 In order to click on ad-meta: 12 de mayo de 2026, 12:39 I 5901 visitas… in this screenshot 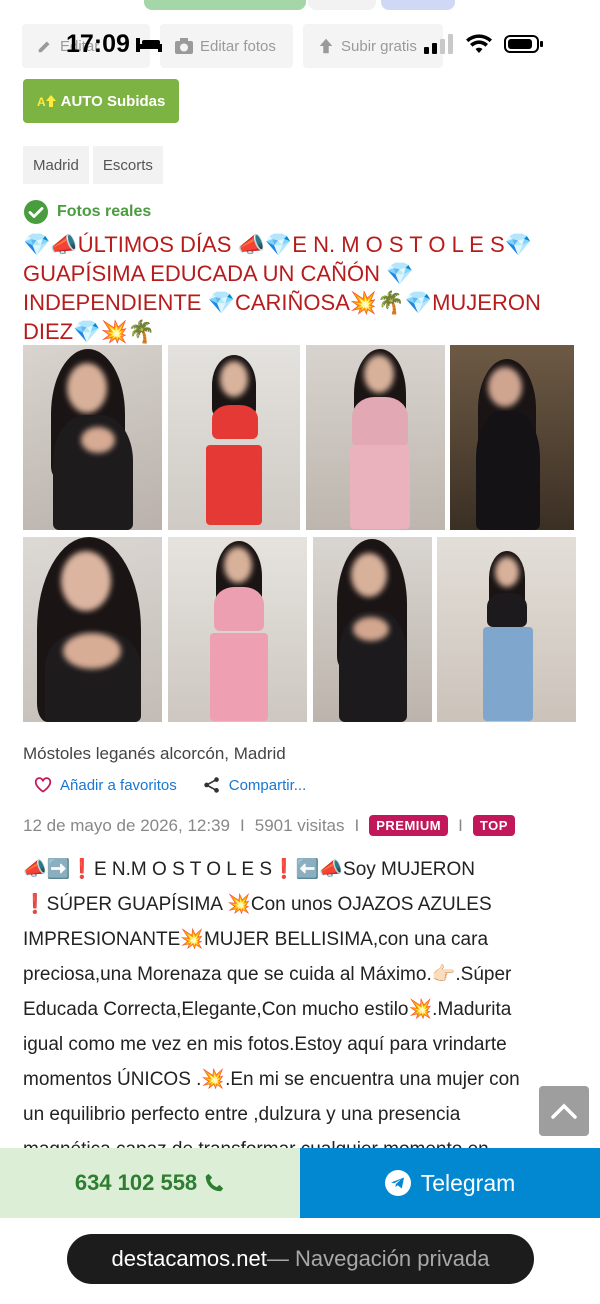, I will do `click(269, 825)`.